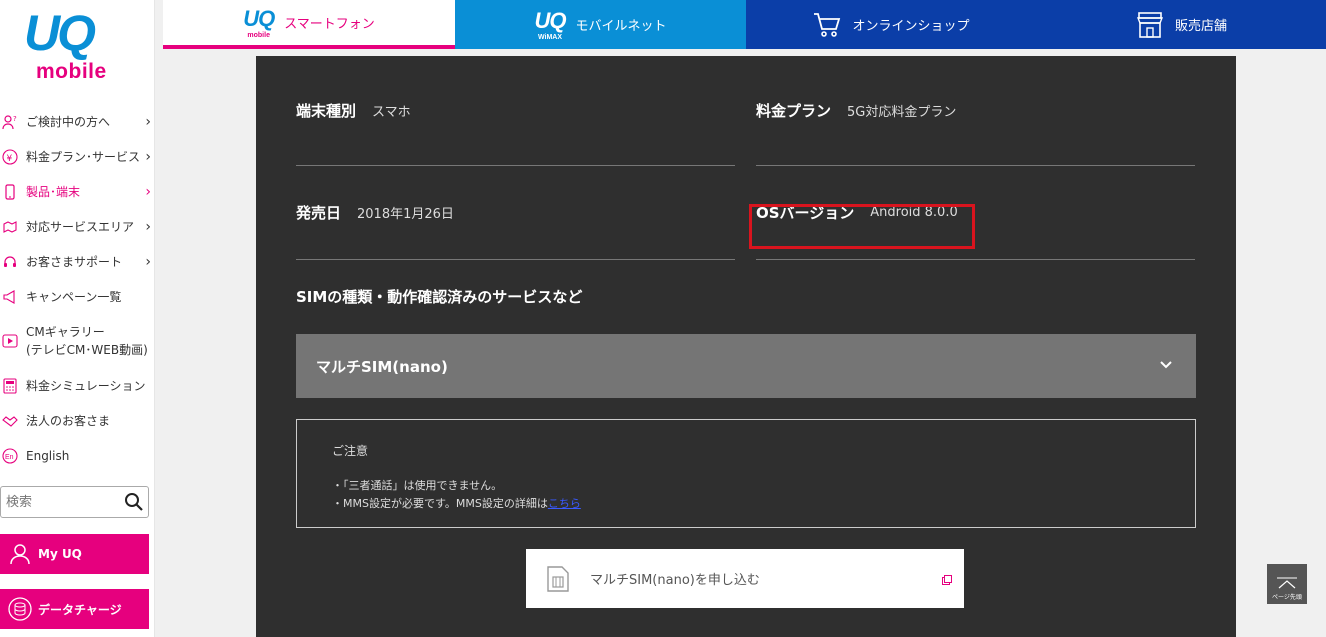 The height and width of the screenshot is (637, 1326). What do you see at coordinates (326, 111) in the screenshot?
I see `spec-label: 端末種別` at bounding box center [326, 111].